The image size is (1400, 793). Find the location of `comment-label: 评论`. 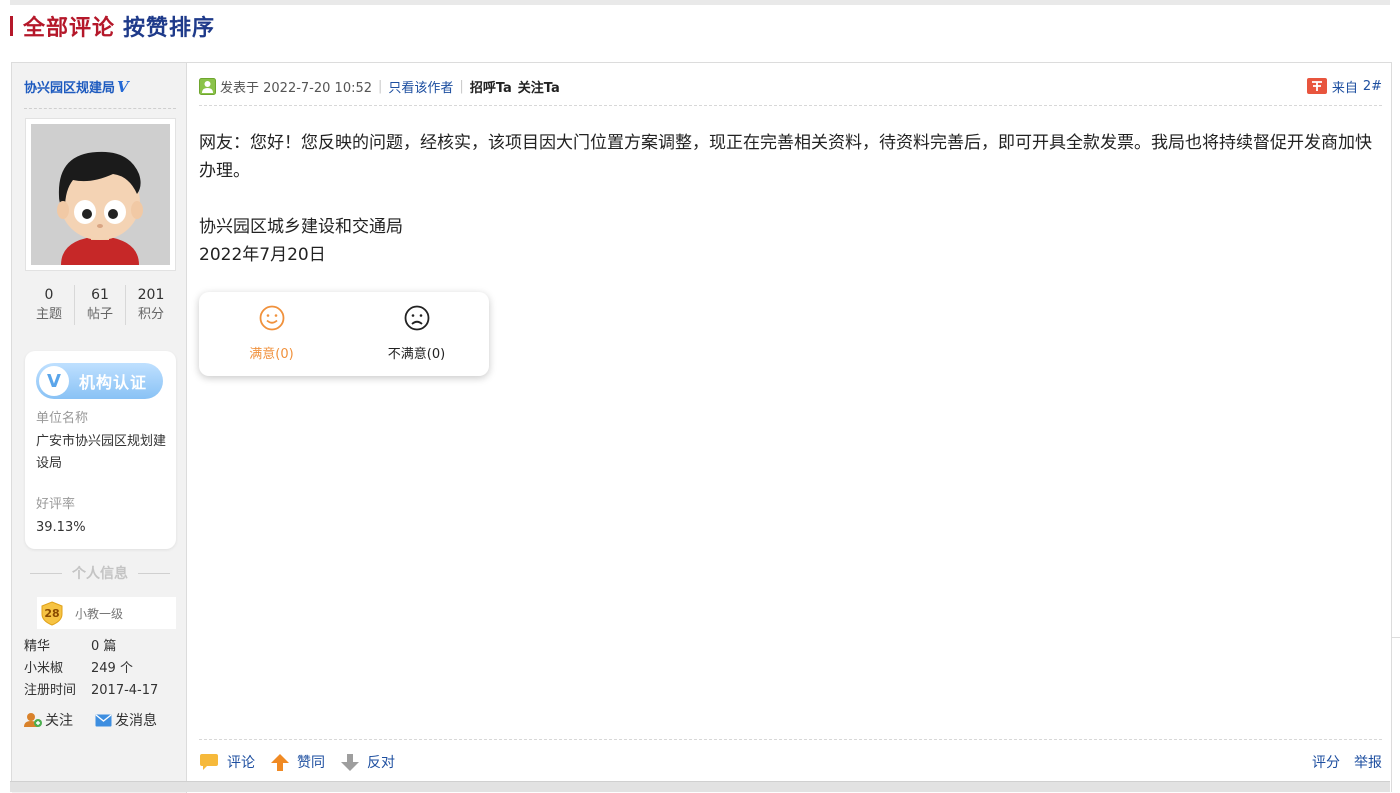

comment-label: 评论 is located at coordinates (241, 763).